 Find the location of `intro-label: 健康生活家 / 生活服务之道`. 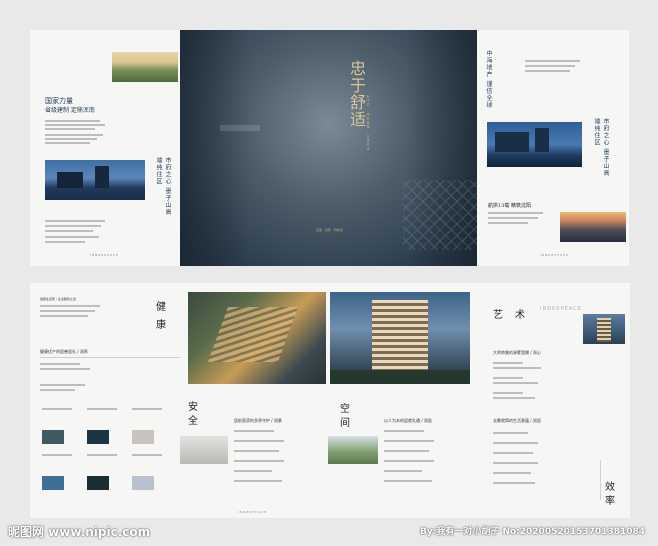

intro-label: 健康生活家 / 生活服务之道 is located at coordinates (58, 299).